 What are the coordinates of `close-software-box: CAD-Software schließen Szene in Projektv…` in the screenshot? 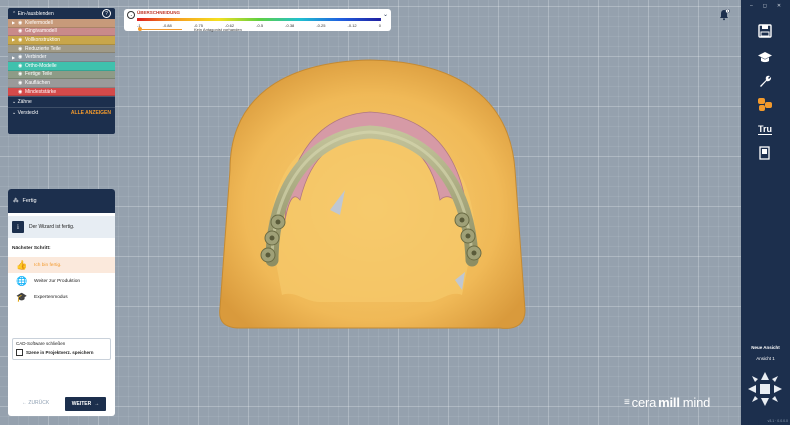 It's located at (61, 349).